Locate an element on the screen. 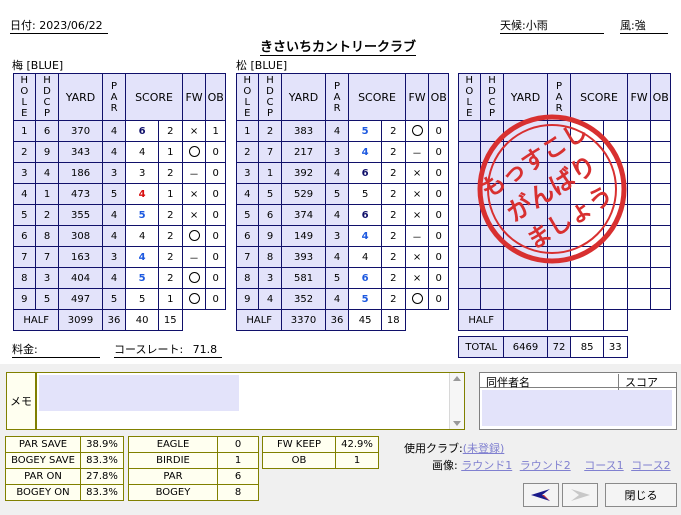  previous-button is located at coordinates (541, 495).